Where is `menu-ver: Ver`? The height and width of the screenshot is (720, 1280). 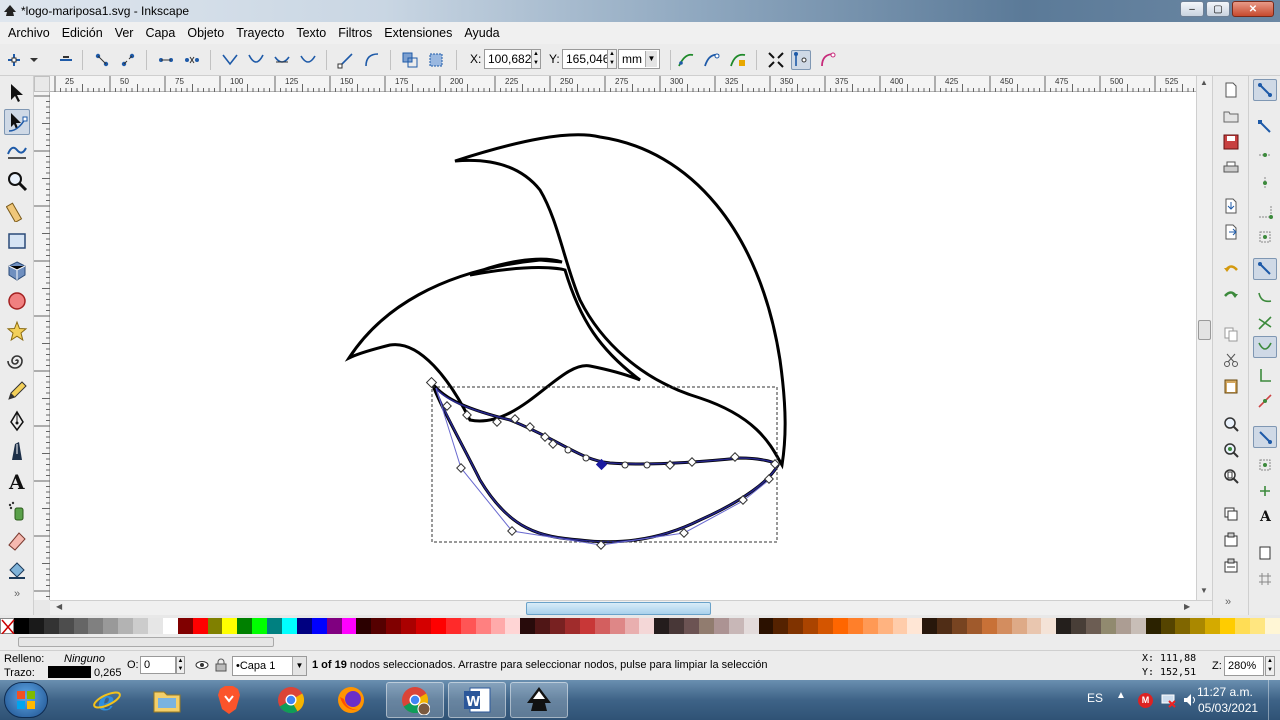
menu-ver: Ver is located at coordinates (124, 33).